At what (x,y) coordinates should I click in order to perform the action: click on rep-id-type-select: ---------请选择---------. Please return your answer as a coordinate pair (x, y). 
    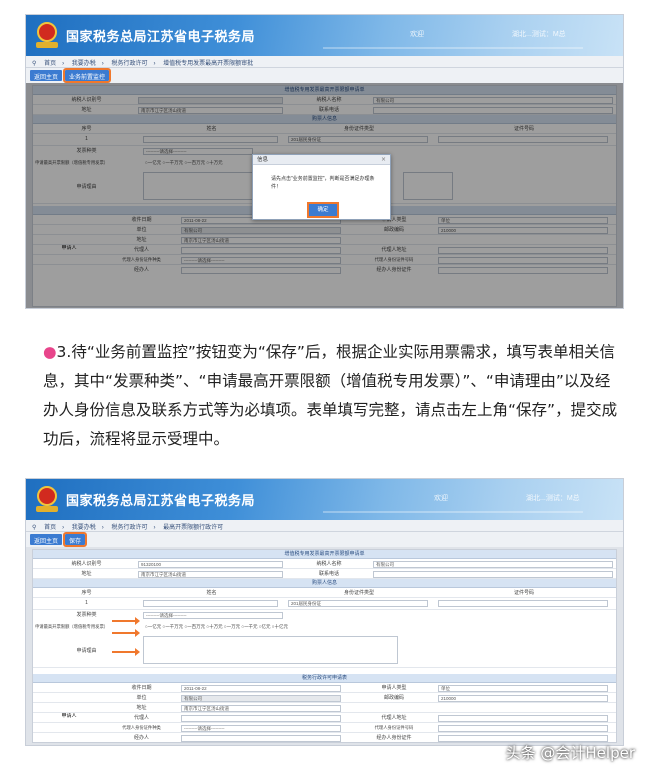
    Looking at the image, I should click on (261, 728).